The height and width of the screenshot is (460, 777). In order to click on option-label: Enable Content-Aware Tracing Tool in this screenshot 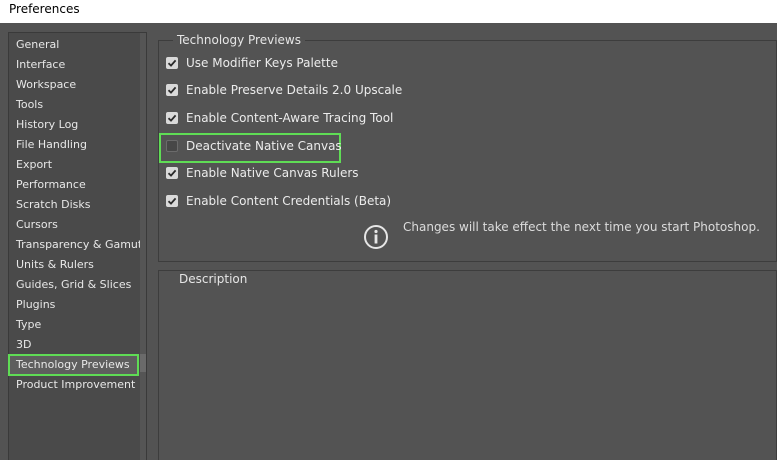, I will do `click(290, 118)`.